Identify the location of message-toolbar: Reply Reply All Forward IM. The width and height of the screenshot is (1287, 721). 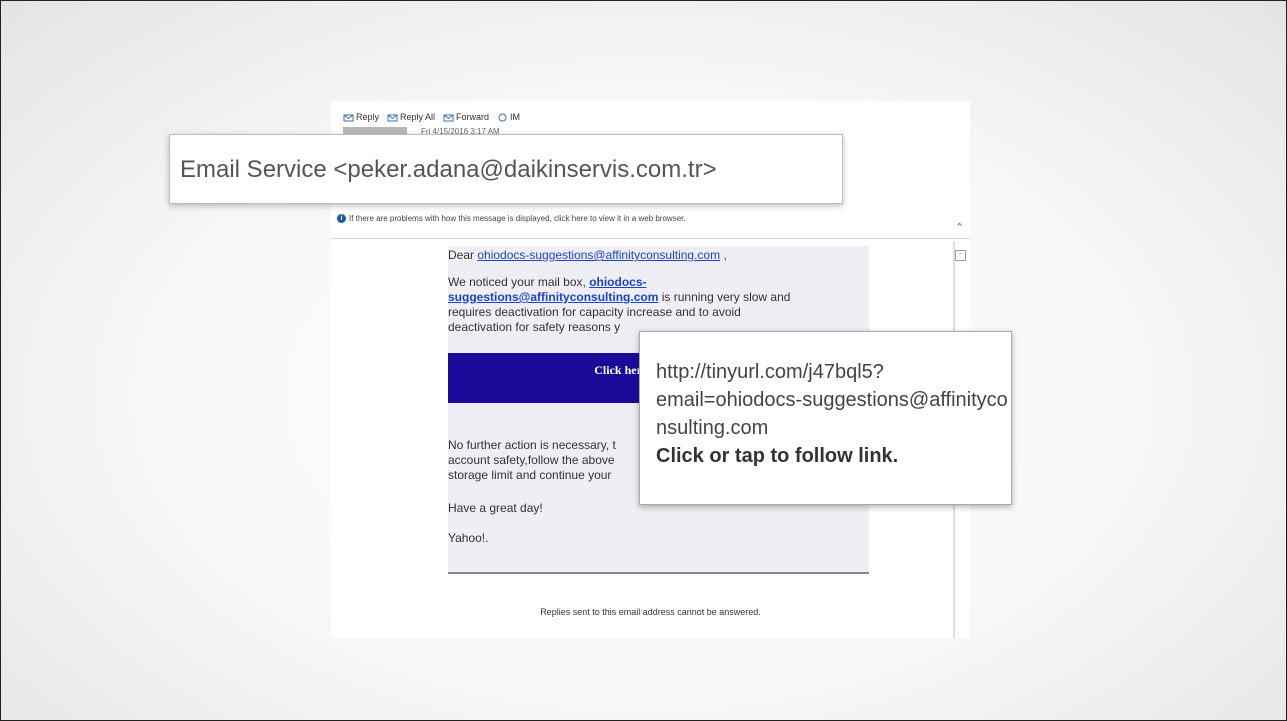
(431, 117).